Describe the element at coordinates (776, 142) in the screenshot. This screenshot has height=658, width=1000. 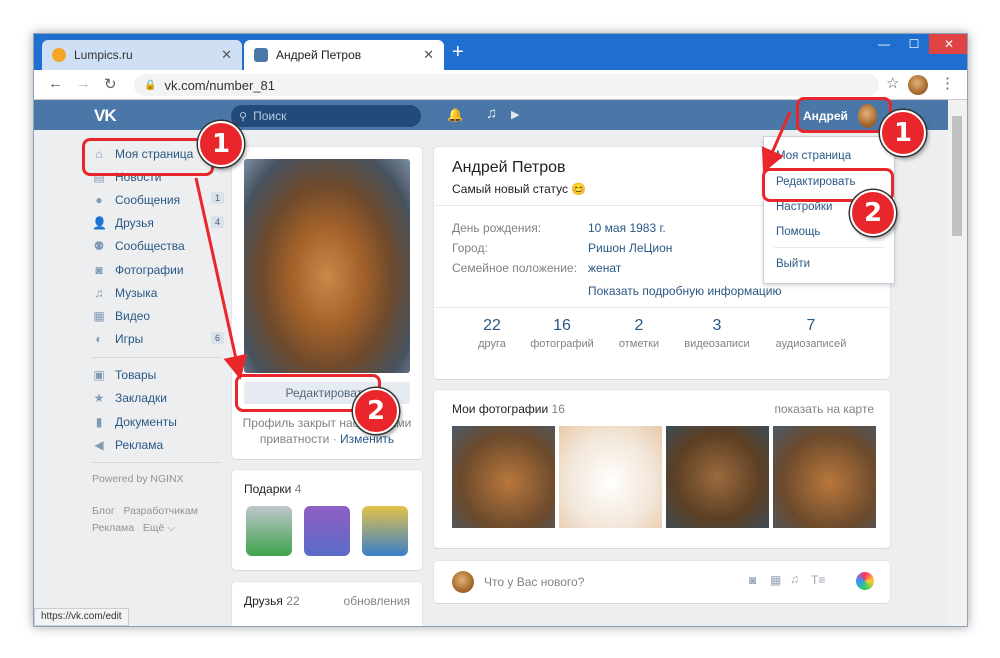
I see `arrow-to-edit-menu-item` at that location.